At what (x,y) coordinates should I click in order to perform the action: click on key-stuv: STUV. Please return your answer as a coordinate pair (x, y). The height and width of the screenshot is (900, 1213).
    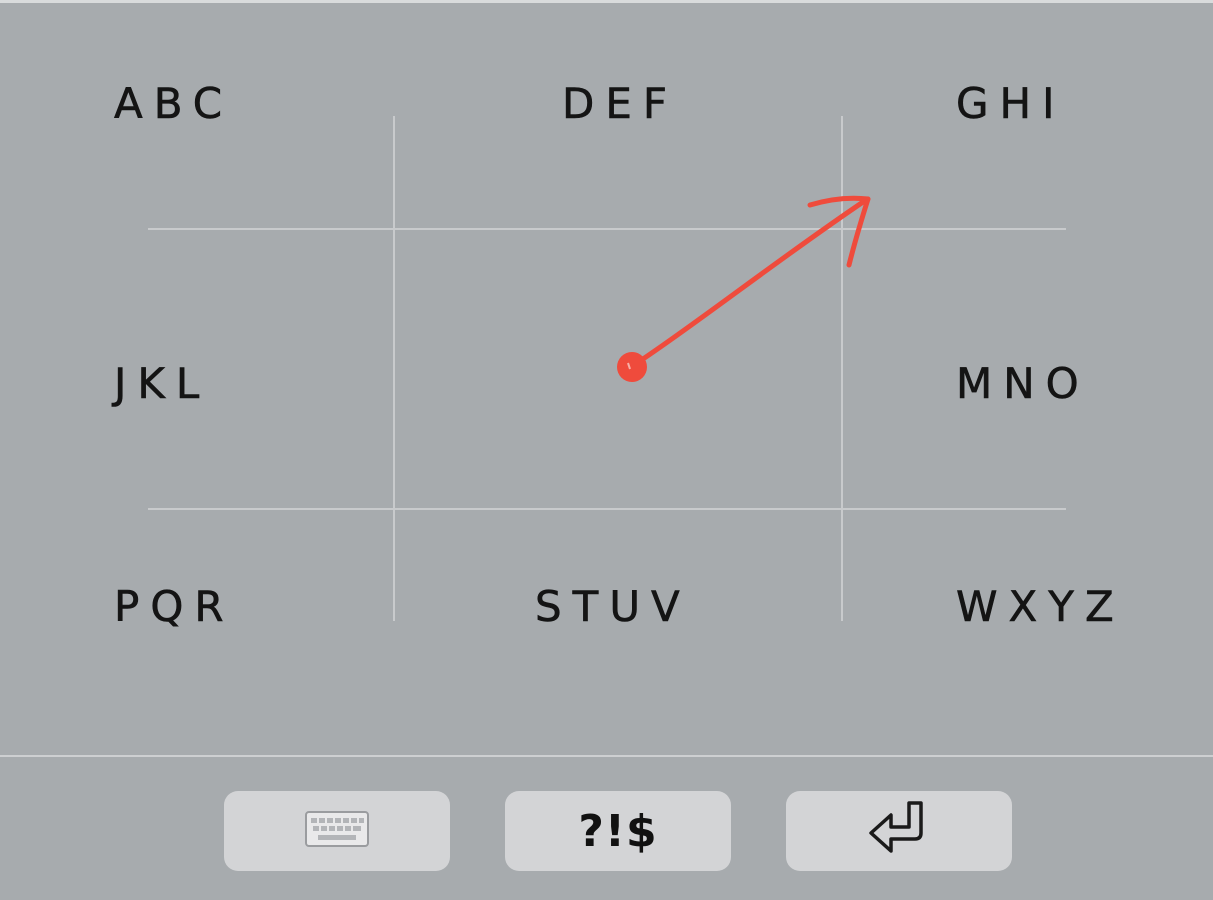
    Looking at the image, I should click on (613, 606).